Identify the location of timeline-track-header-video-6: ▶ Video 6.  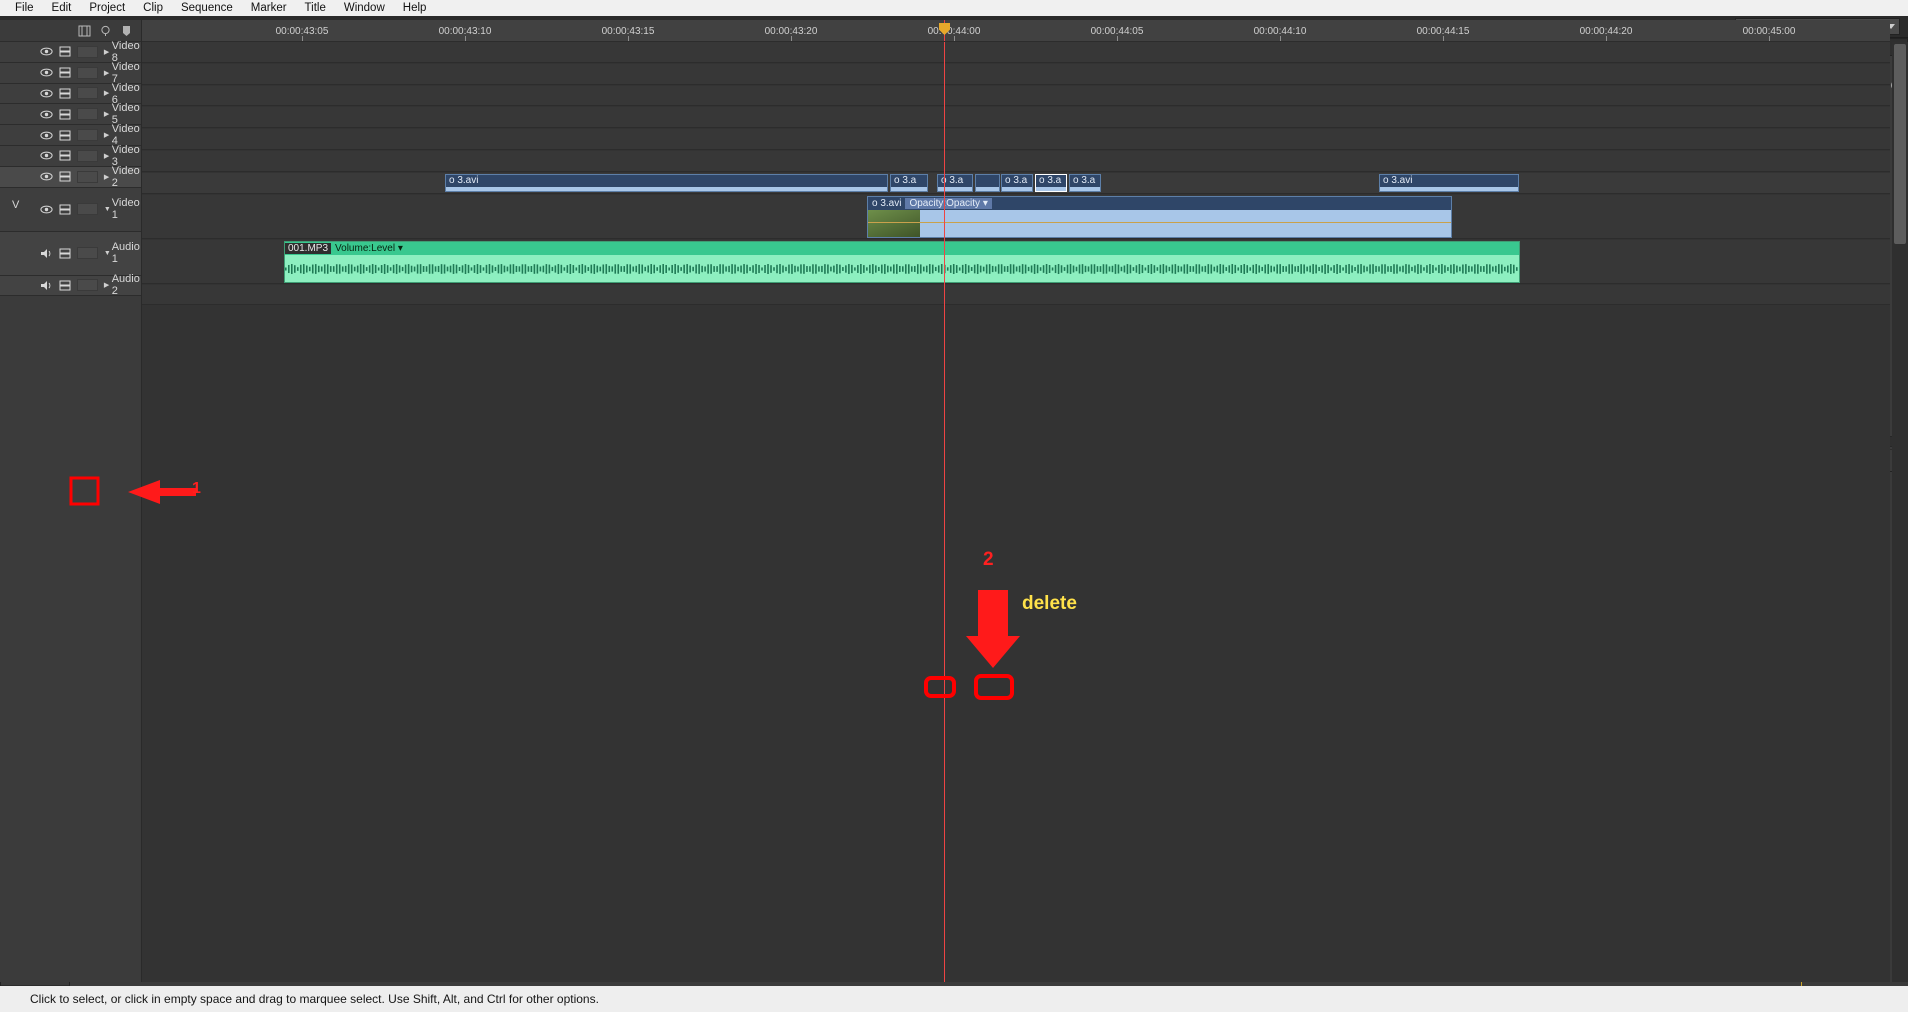
(70, 94).